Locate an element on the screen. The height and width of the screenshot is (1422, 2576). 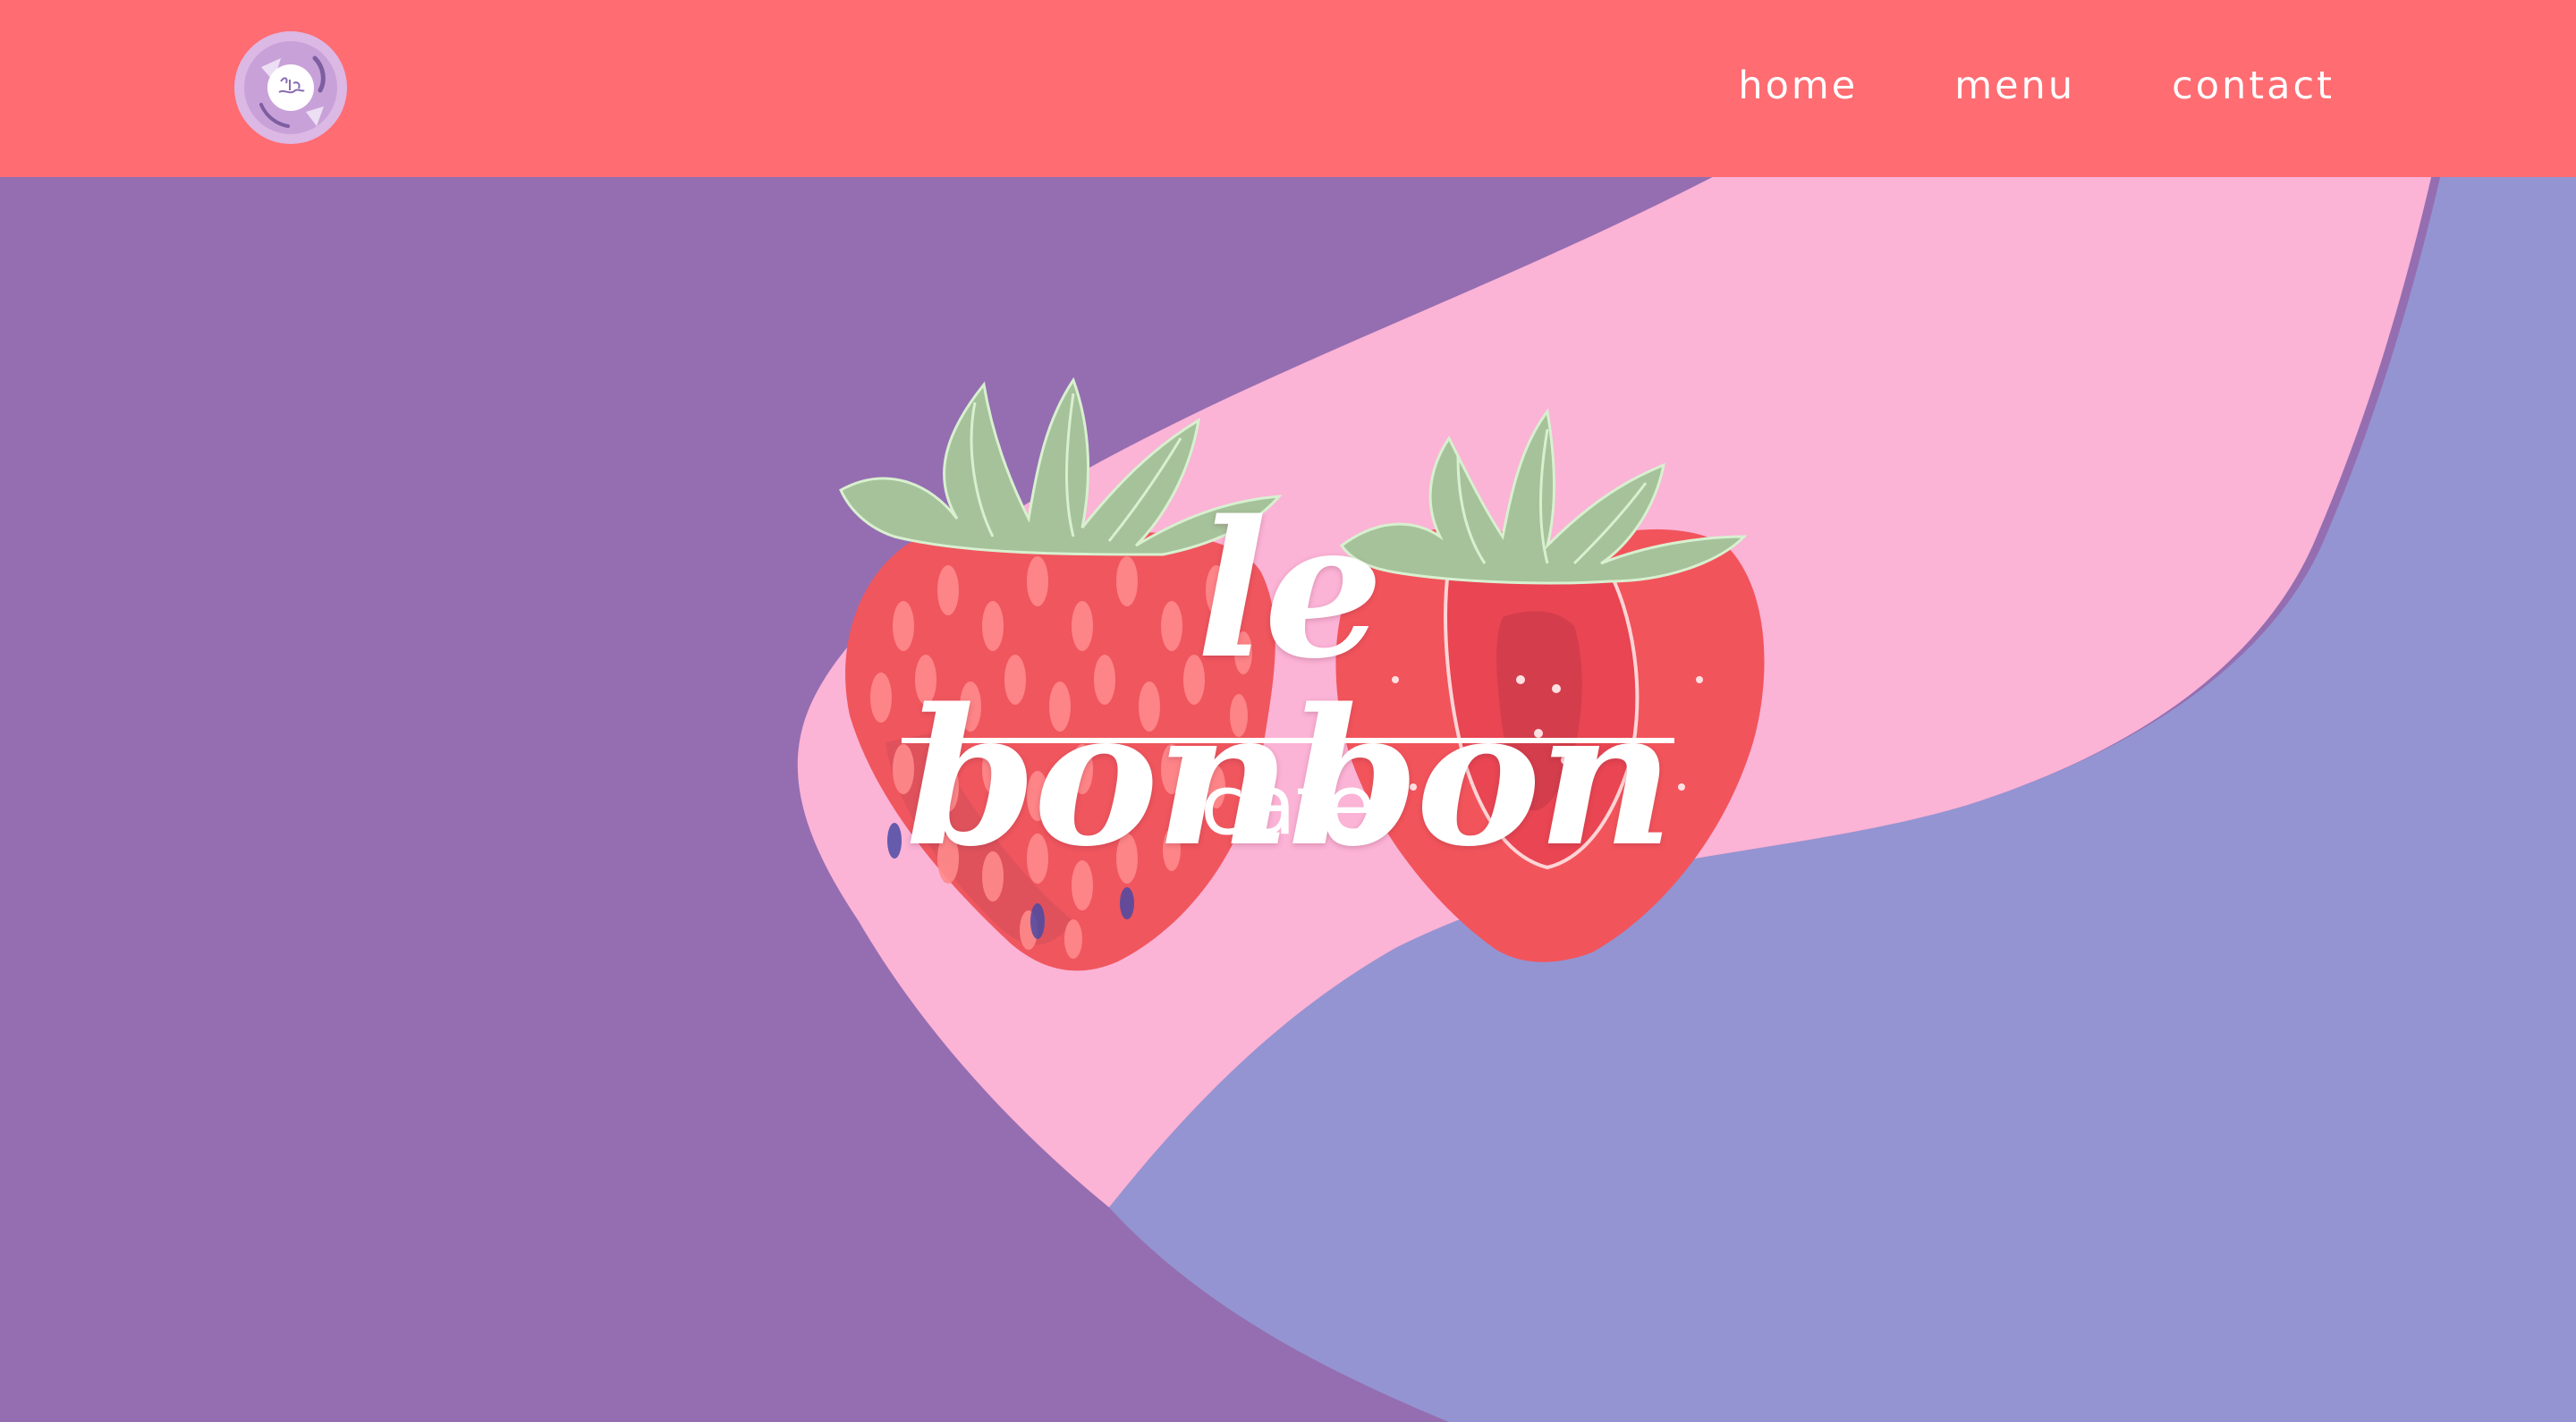
logo-icon is located at coordinates (290, 87).